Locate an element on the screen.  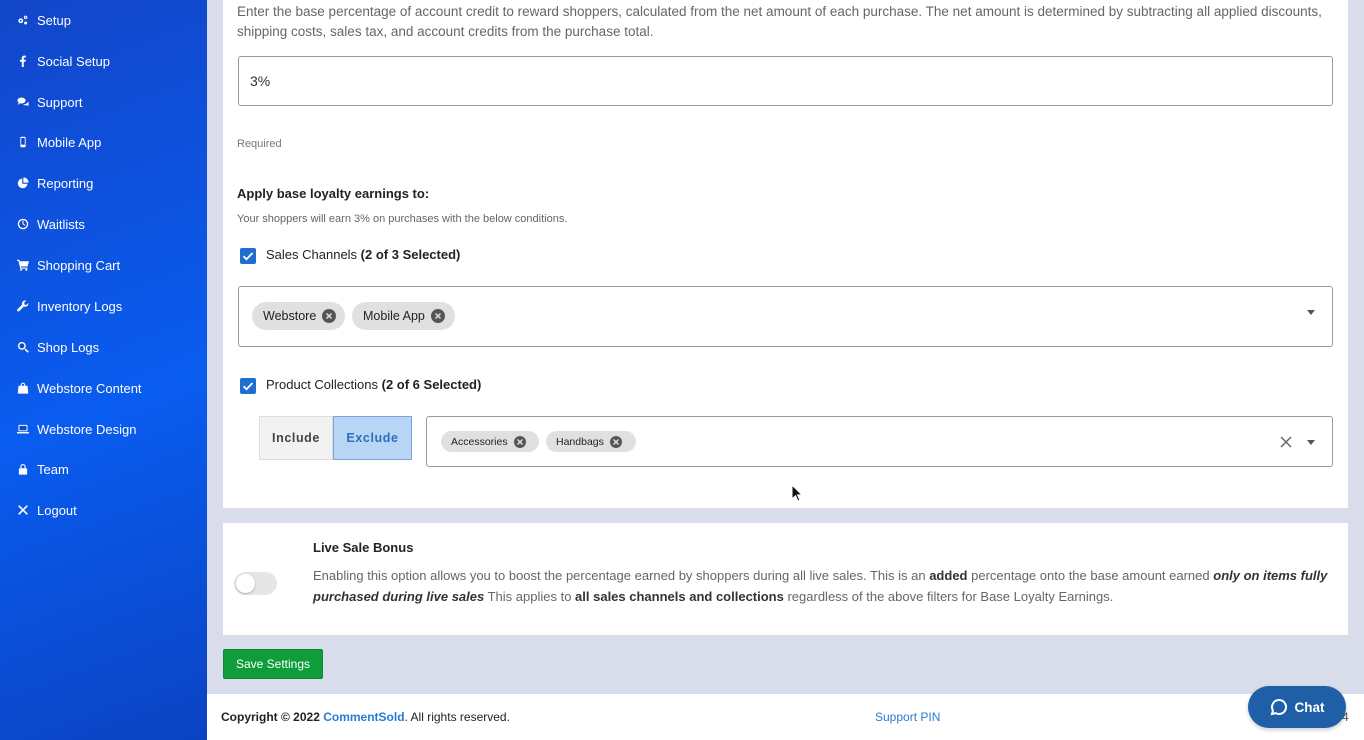
sidebar-item-support: Support is located at coordinates (103, 102).